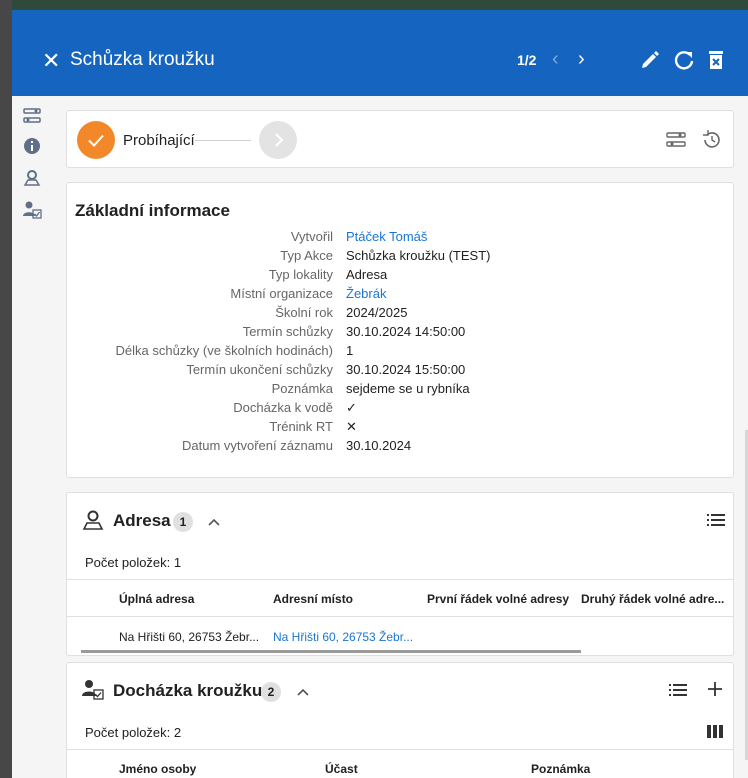 This screenshot has width=748, height=778. Describe the element at coordinates (406, 331) in the screenshot. I see `info-value: 30.10.2024 14:50:00` at that location.